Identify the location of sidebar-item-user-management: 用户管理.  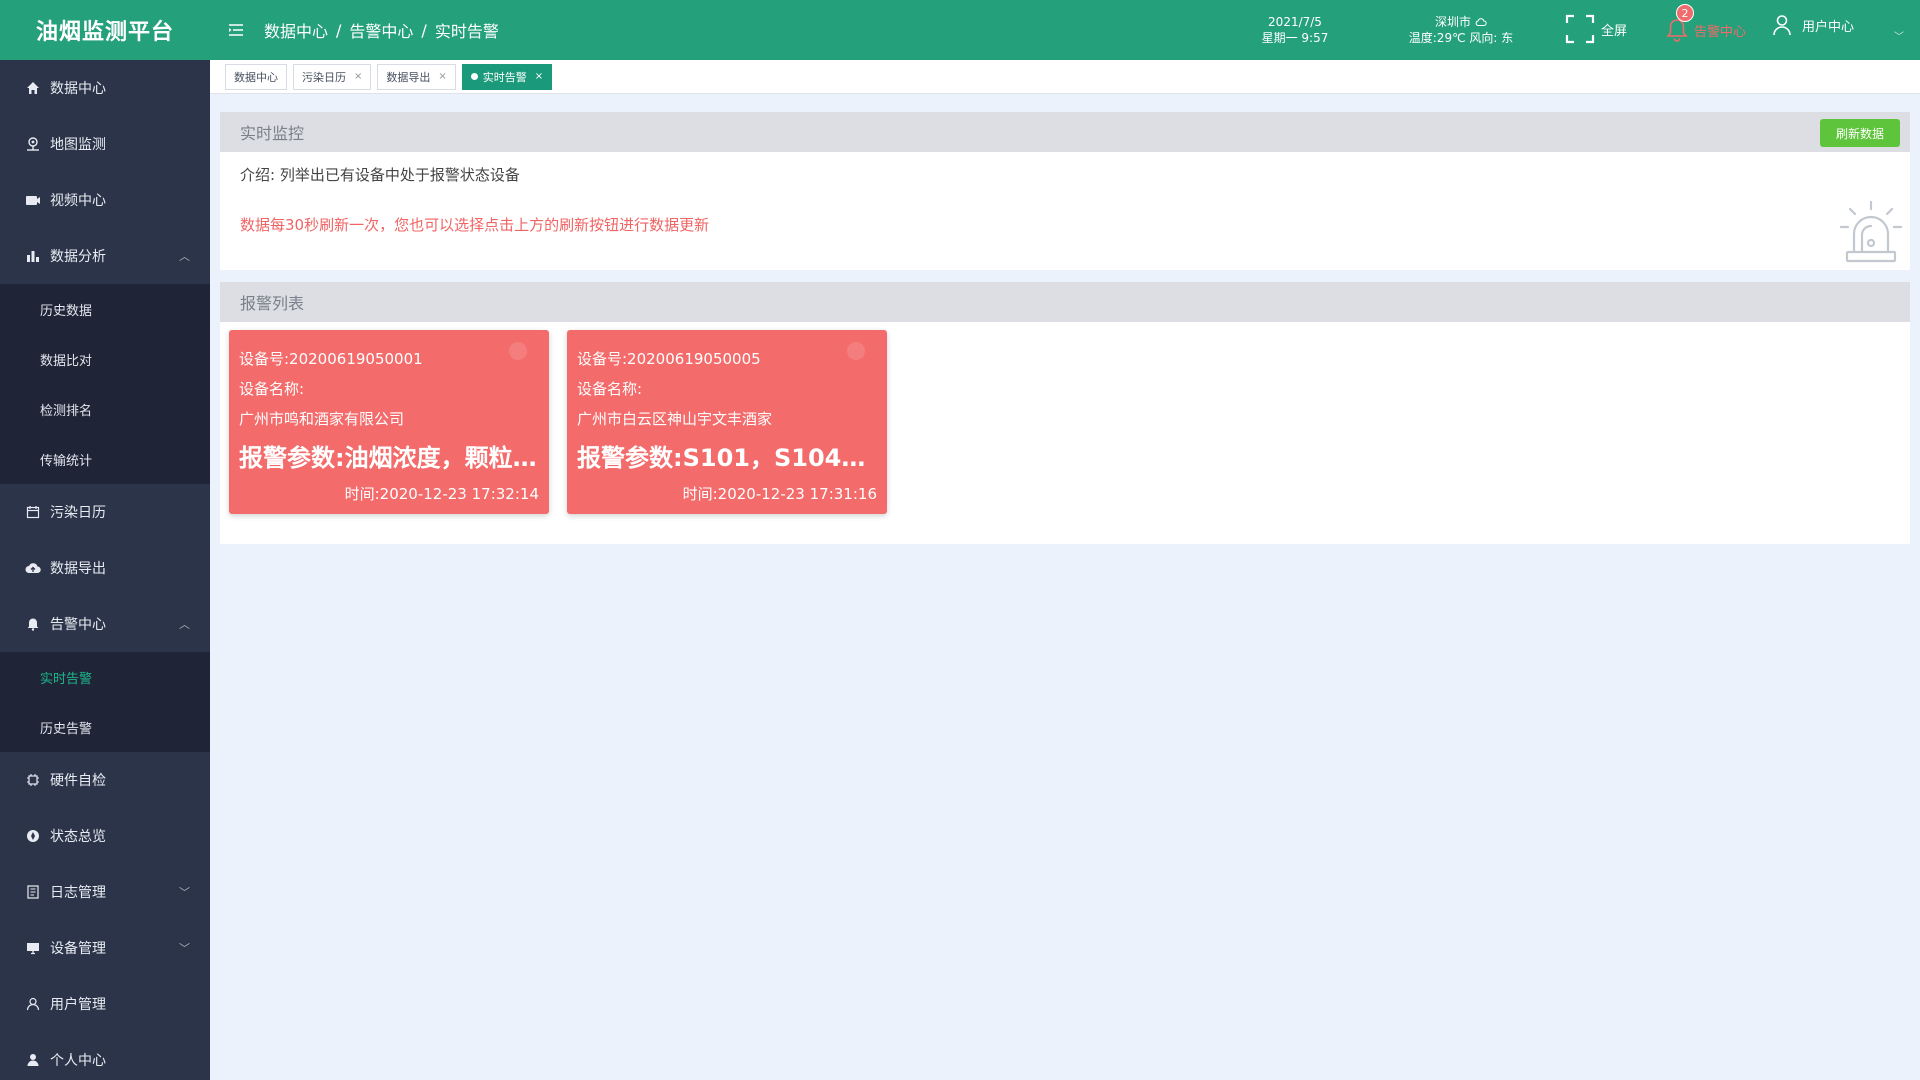
(105, 1004).